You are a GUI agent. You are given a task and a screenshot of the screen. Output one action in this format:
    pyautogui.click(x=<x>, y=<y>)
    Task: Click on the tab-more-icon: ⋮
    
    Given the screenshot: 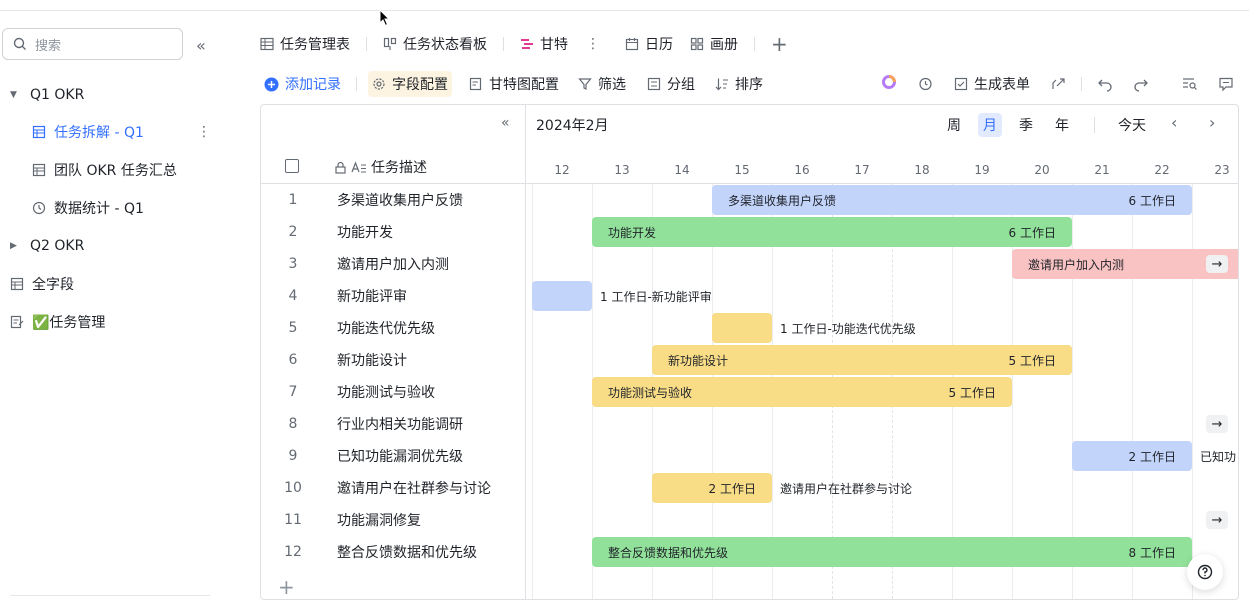 What is the action you would take?
    pyautogui.click(x=593, y=44)
    